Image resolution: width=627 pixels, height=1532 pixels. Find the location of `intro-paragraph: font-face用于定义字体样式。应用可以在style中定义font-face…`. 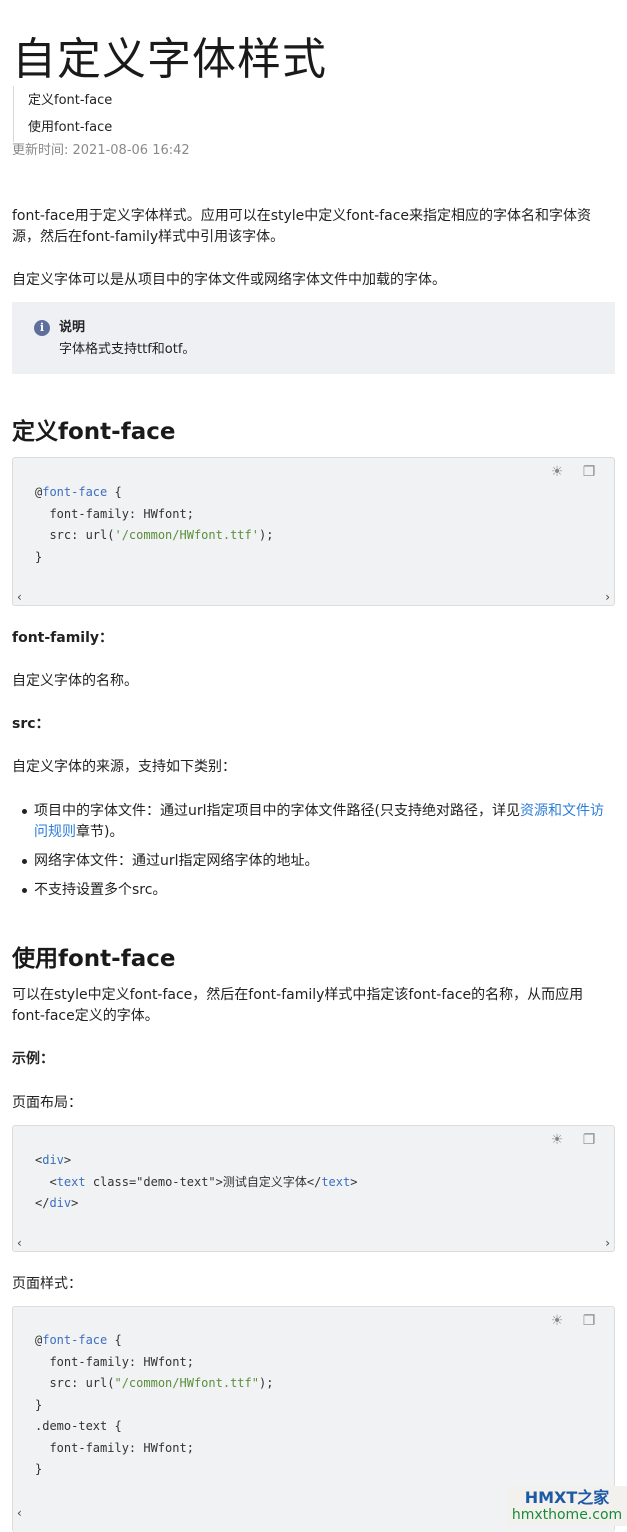

intro-paragraph: font-face用于定义字体样式。应用可以在style中定义font-face… is located at coordinates (302, 226).